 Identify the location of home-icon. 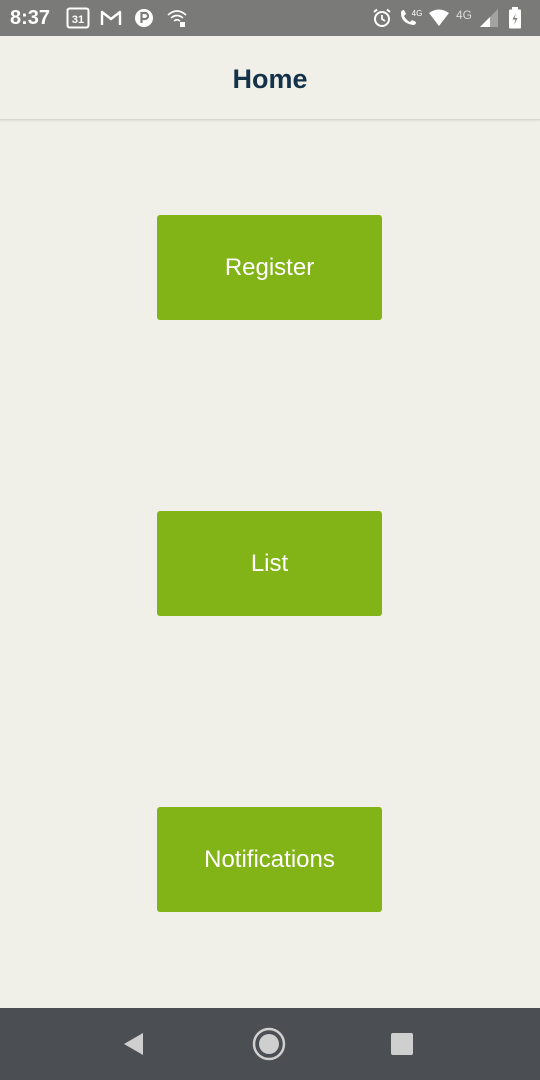
(269, 1044).